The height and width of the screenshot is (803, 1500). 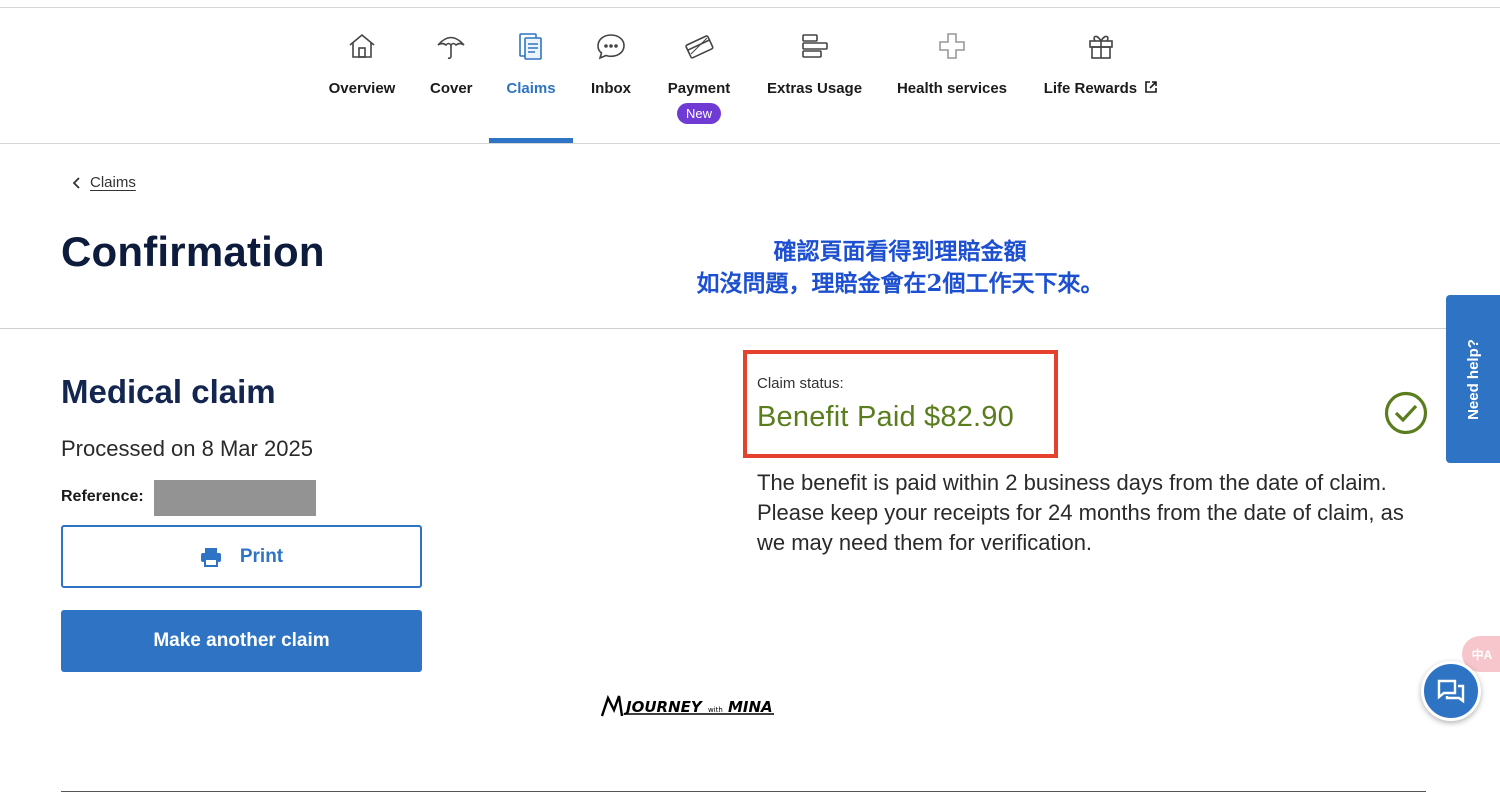 I want to click on claim-title: Medical claim, so click(x=168, y=391).